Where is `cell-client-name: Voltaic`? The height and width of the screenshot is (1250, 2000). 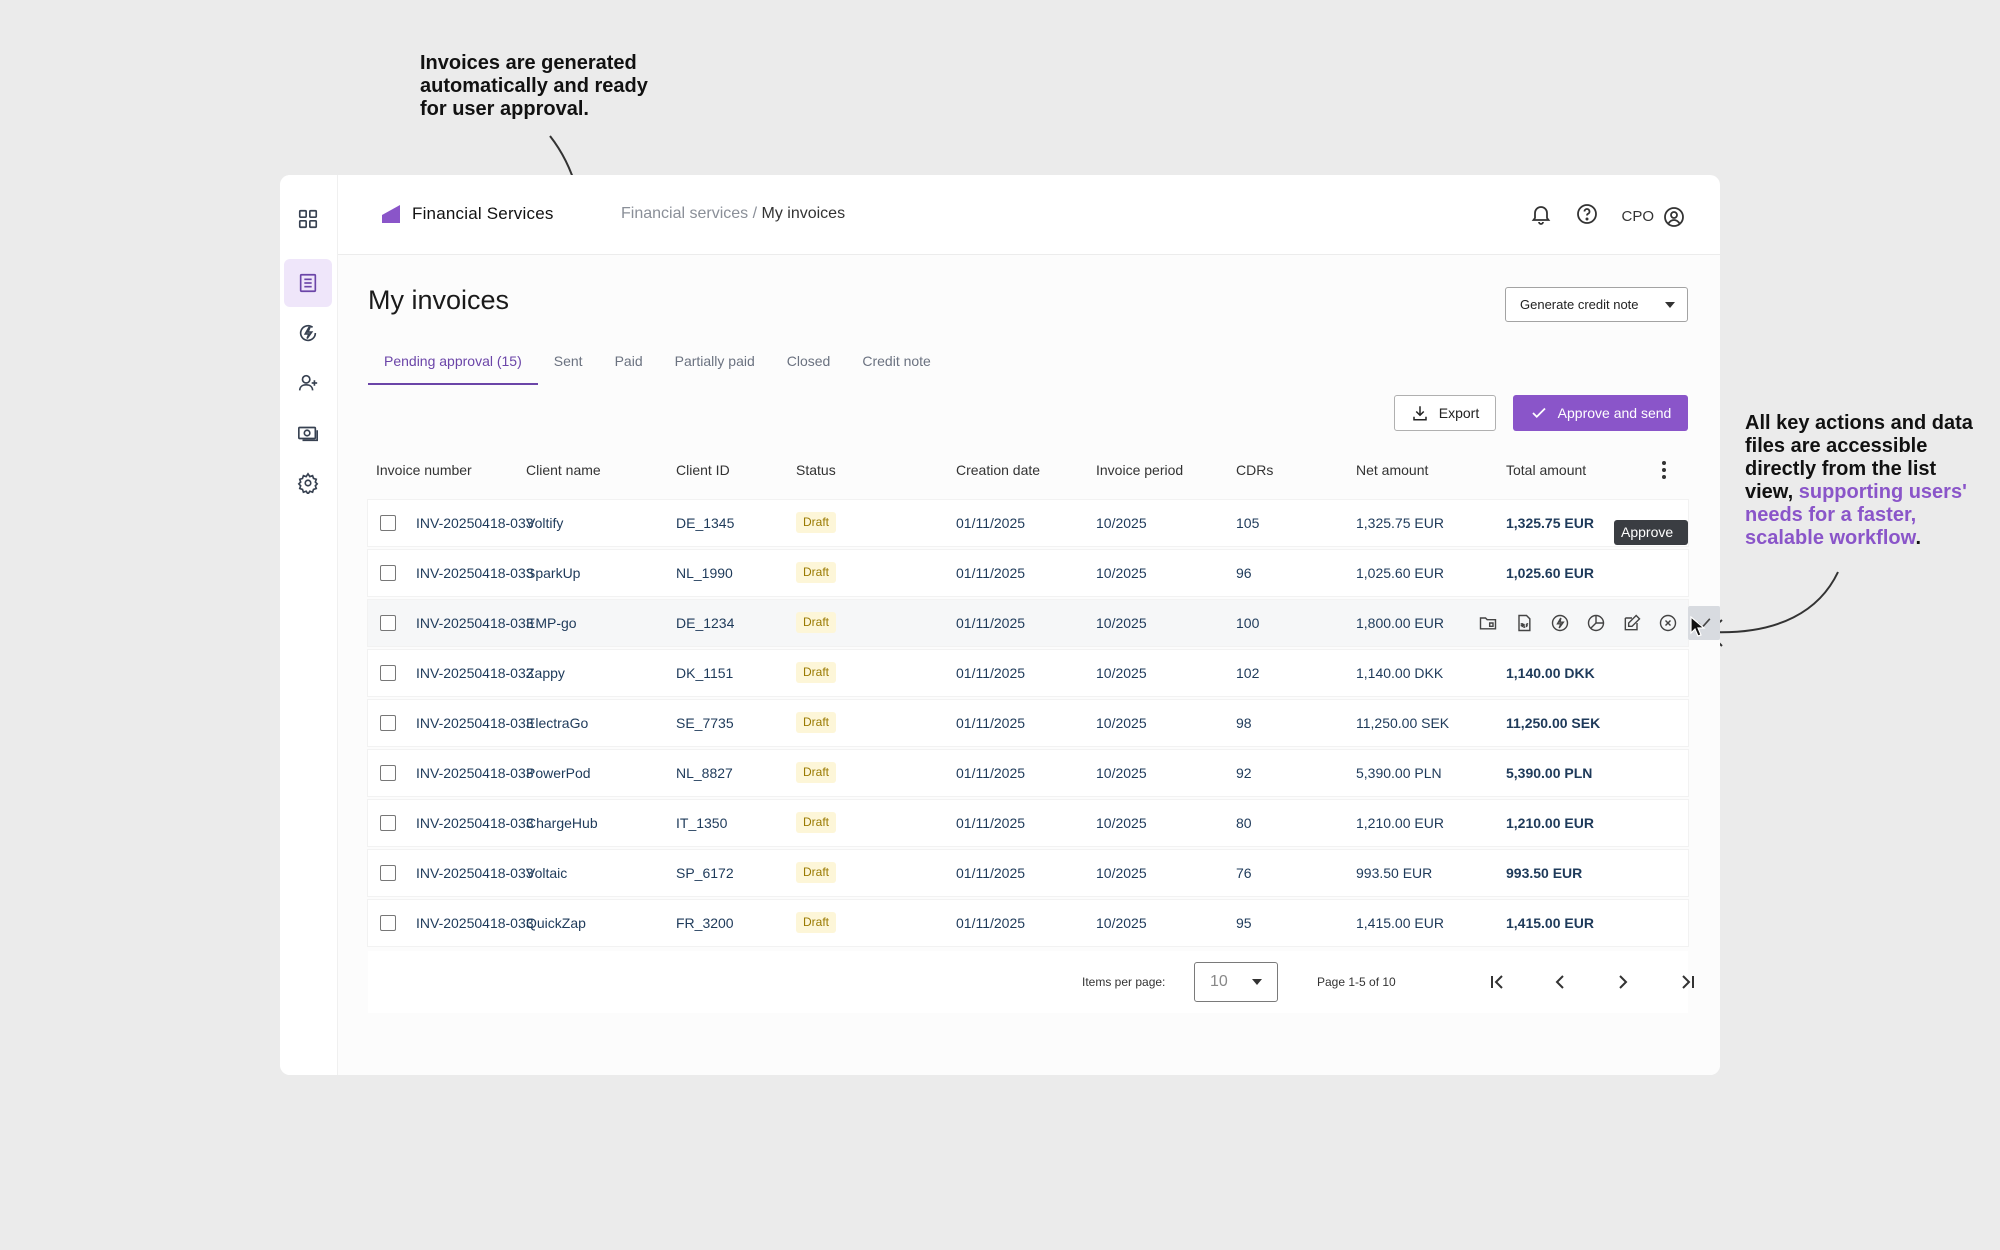
cell-client-name: Voltaic is located at coordinates (547, 873).